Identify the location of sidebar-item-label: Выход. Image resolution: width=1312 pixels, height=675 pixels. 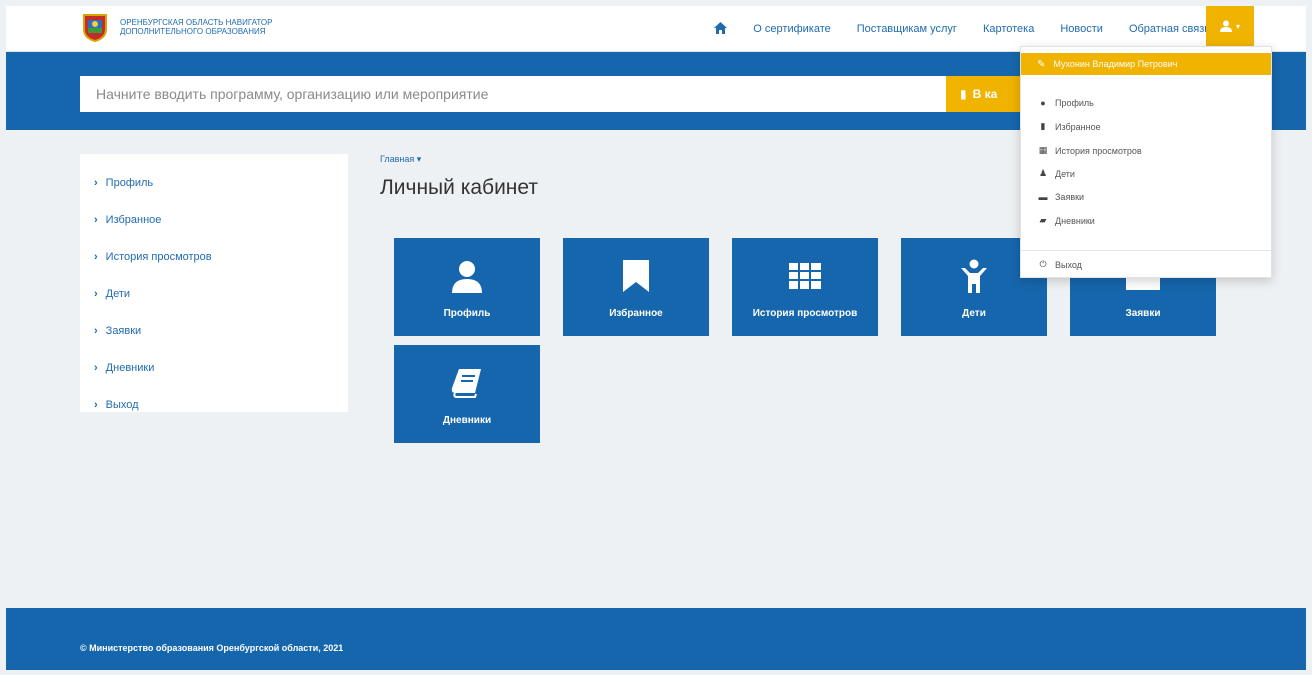
(122, 404).